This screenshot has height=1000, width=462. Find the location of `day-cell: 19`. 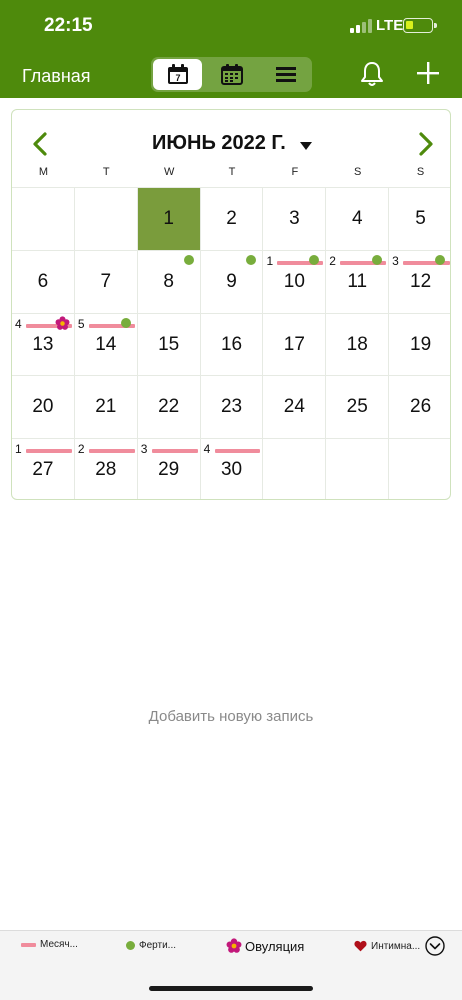

day-cell: 19 is located at coordinates (419, 345).